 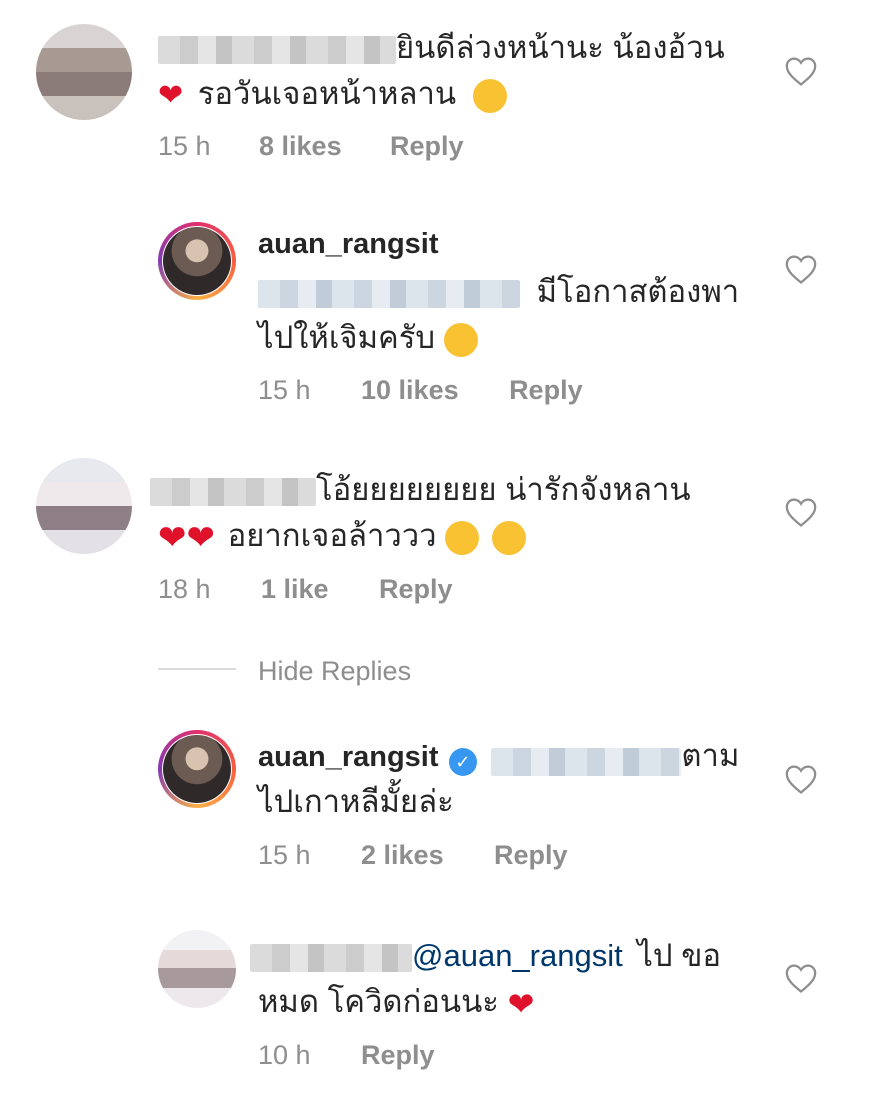 What do you see at coordinates (197, 669) in the screenshot?
I see `divider` at bounding box center [197, 669].